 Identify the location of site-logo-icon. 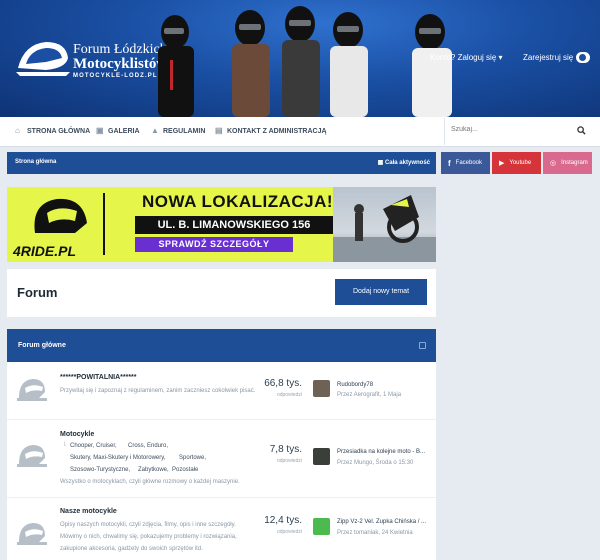
(43, 58).